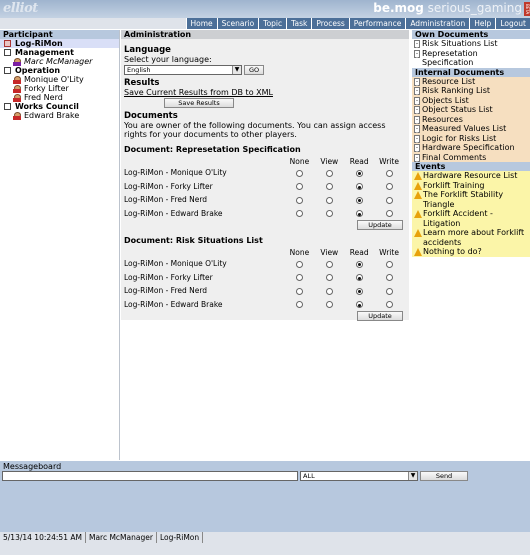 The height and width of the screenshot is (555, 530). Describe the element at coordinates (201, 23) in the screenshot. I see `menu-item-home: Home` at that location.